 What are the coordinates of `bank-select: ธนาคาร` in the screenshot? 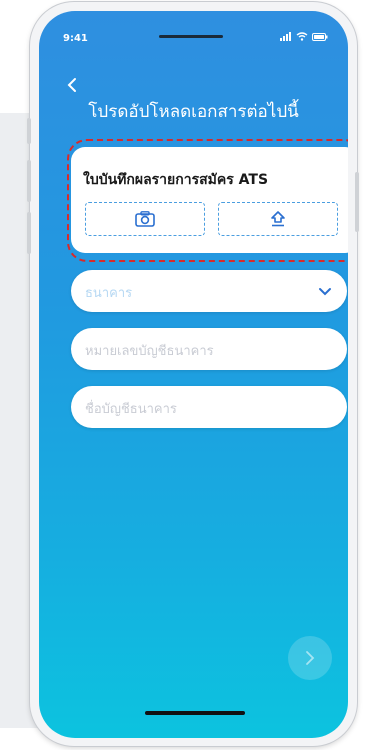 It's located at (209, 291).